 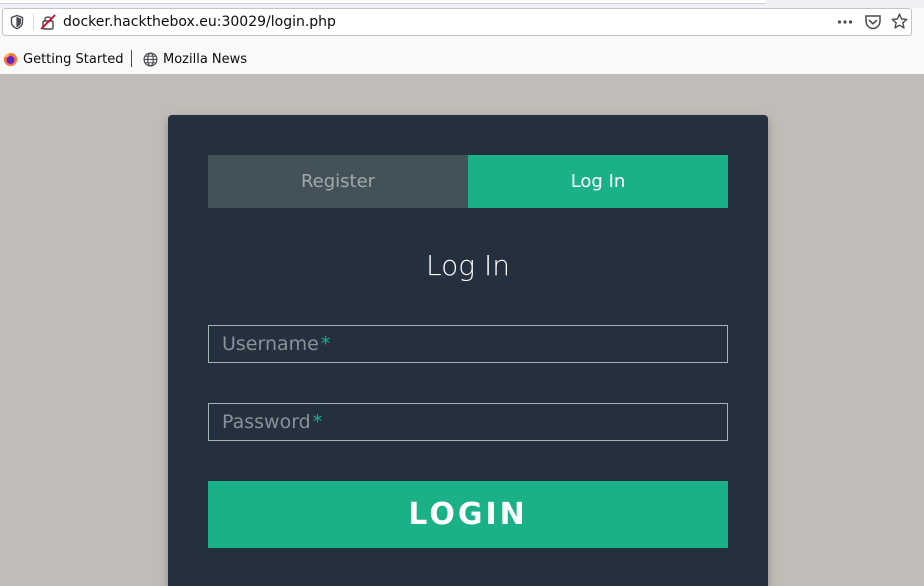 I want to click on login-button: LOGIN, so click(x=468, y=514).